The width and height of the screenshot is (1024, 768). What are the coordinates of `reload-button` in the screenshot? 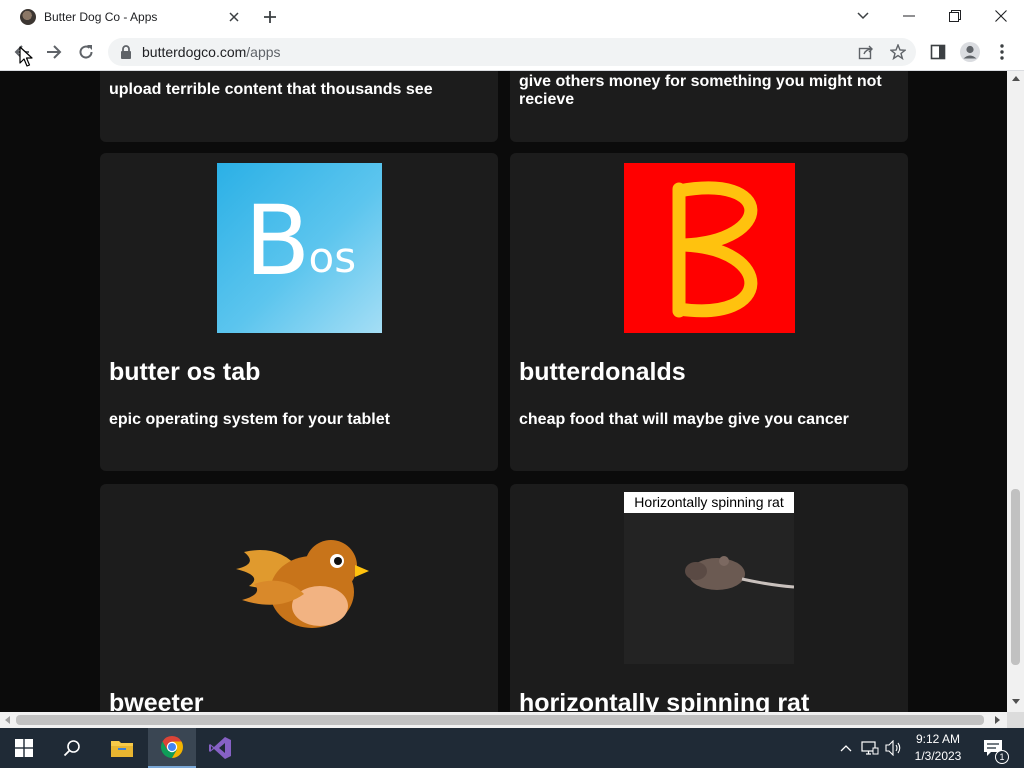 It's located at (86, 52).